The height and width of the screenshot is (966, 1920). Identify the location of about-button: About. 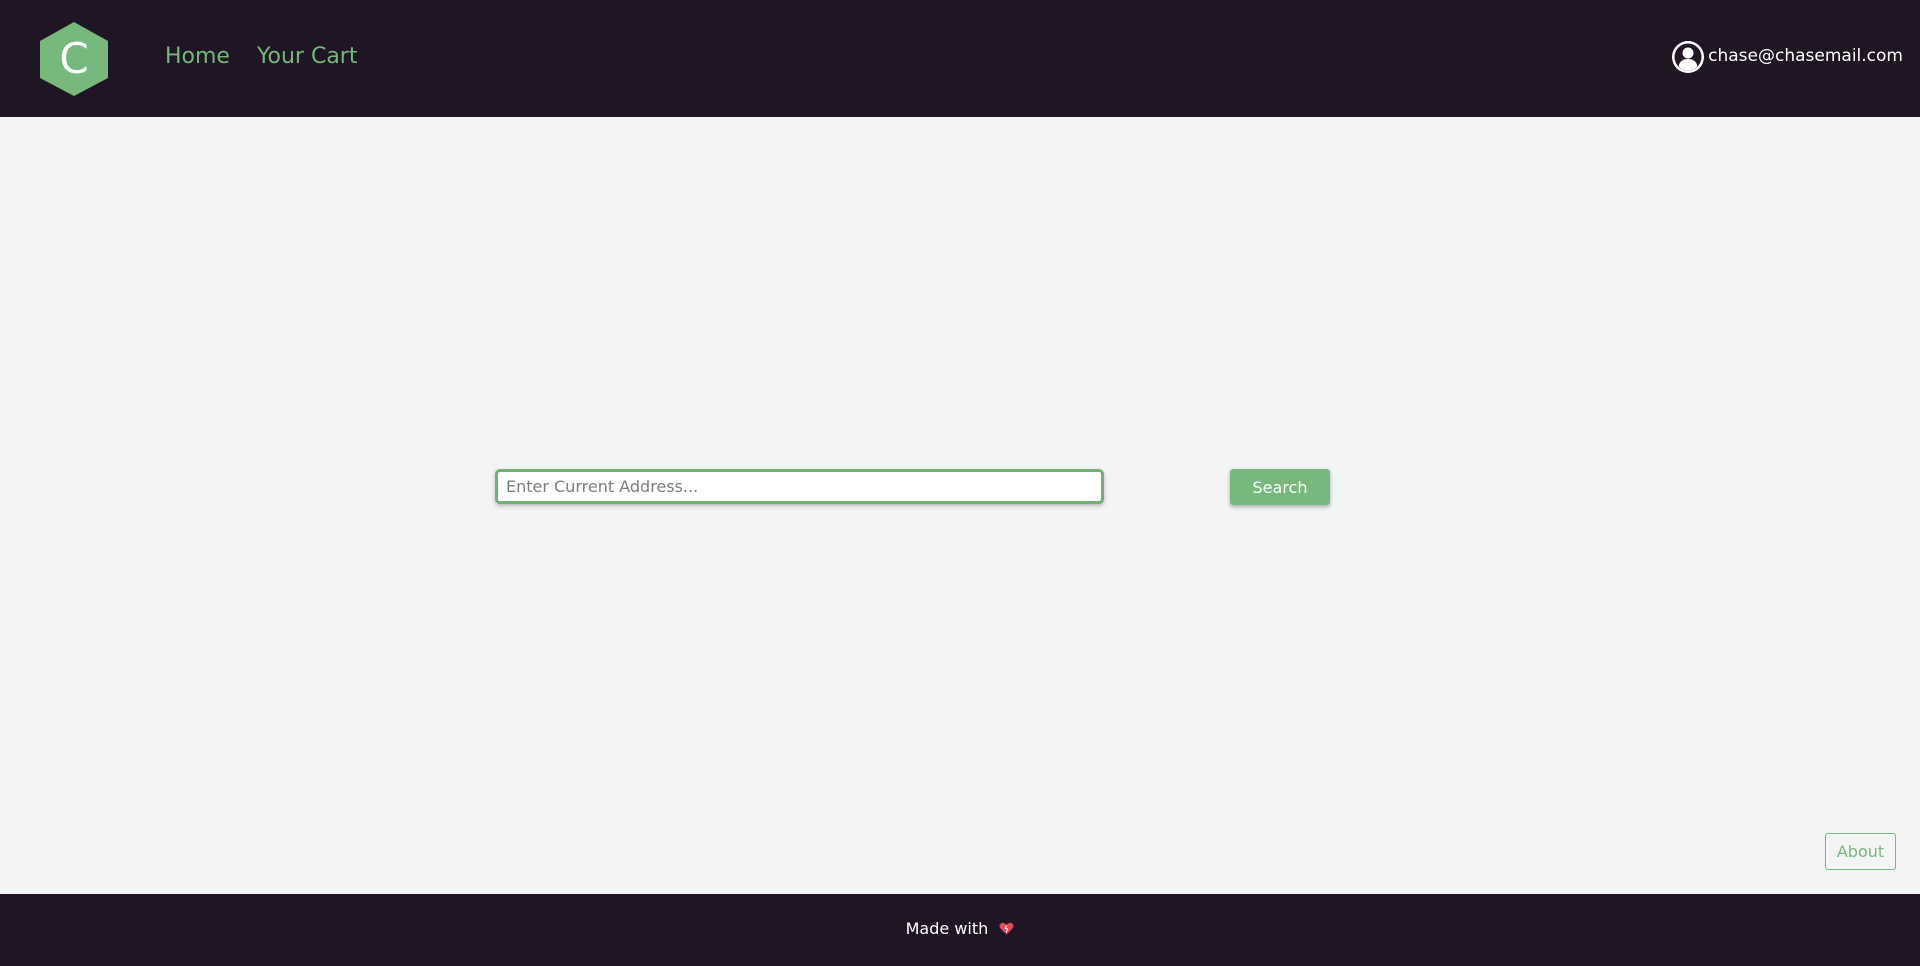
(1860, 851).